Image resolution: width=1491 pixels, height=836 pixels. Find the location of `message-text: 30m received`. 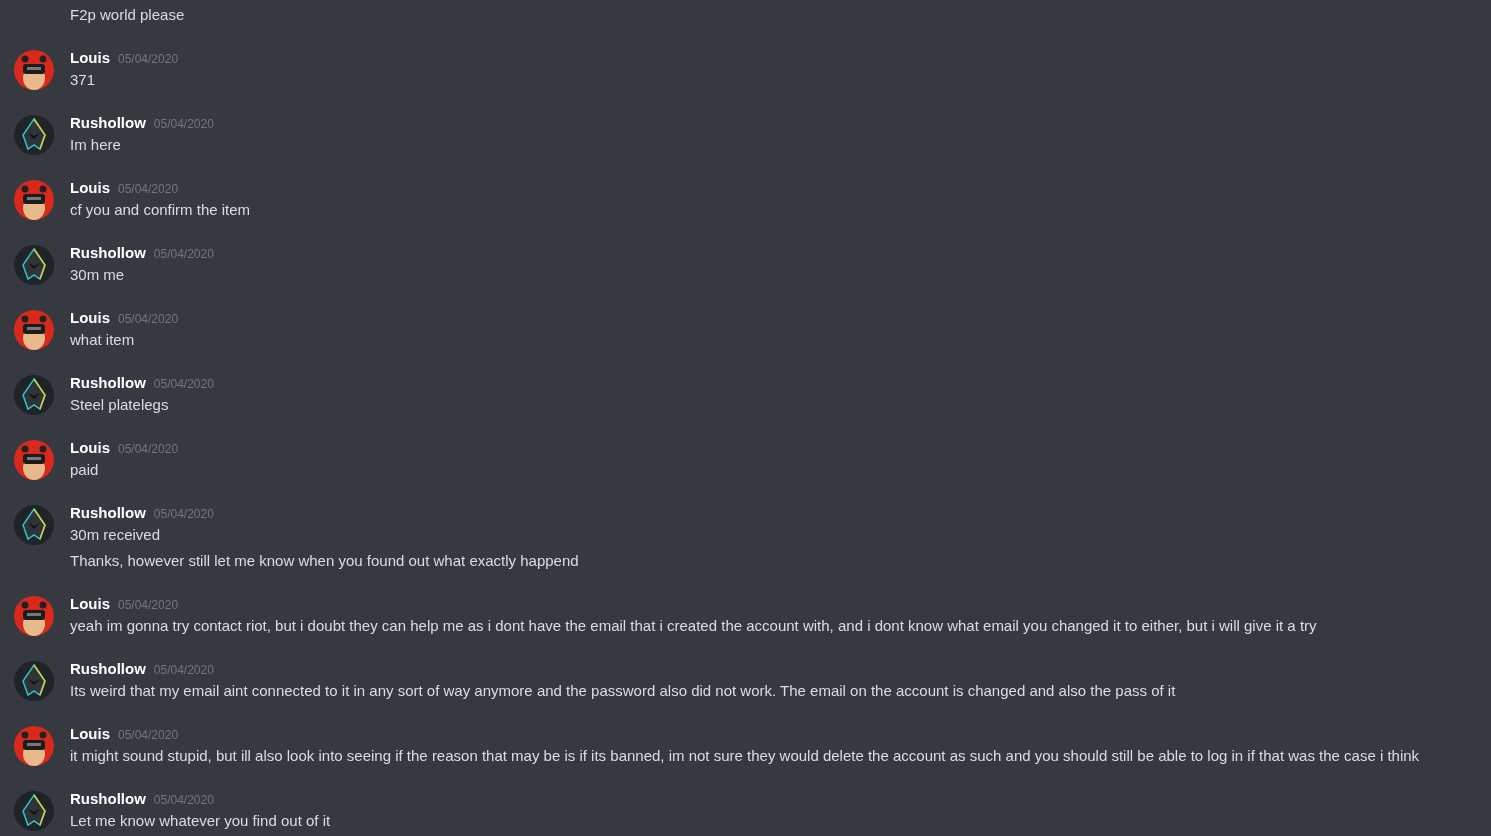

message-text: 30m received is located at coordinates (116, 535).